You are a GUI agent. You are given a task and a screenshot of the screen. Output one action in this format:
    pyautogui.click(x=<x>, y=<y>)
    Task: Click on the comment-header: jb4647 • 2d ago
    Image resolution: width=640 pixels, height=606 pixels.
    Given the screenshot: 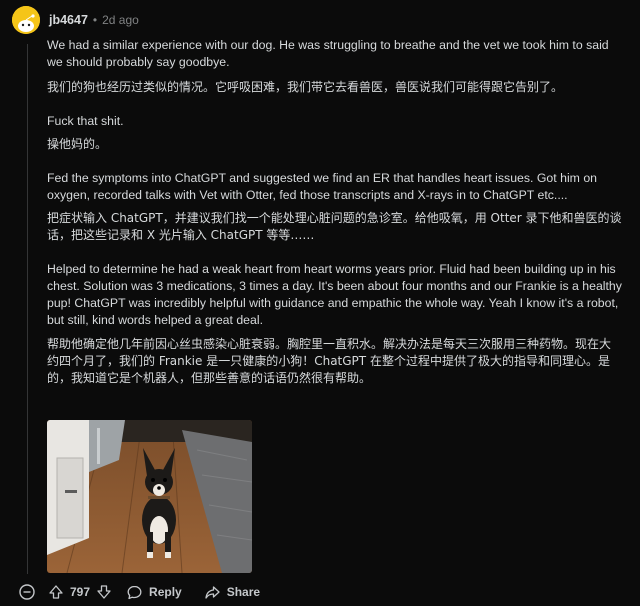 What is the action you would take?
    pyautogui.click(x=75, y=20)
    